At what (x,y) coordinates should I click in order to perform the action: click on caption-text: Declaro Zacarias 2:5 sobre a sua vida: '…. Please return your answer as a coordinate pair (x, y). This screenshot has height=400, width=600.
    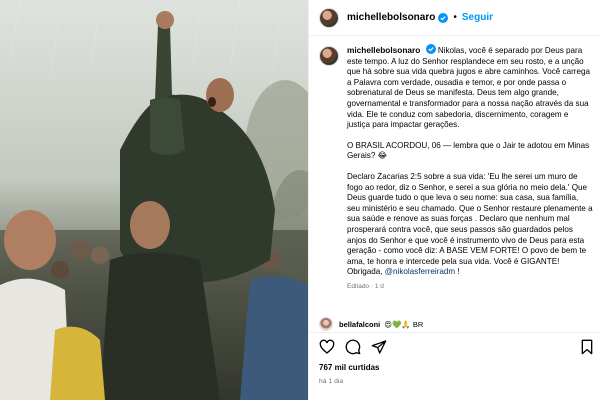
    Looking at the image, I should click on (470, 224).